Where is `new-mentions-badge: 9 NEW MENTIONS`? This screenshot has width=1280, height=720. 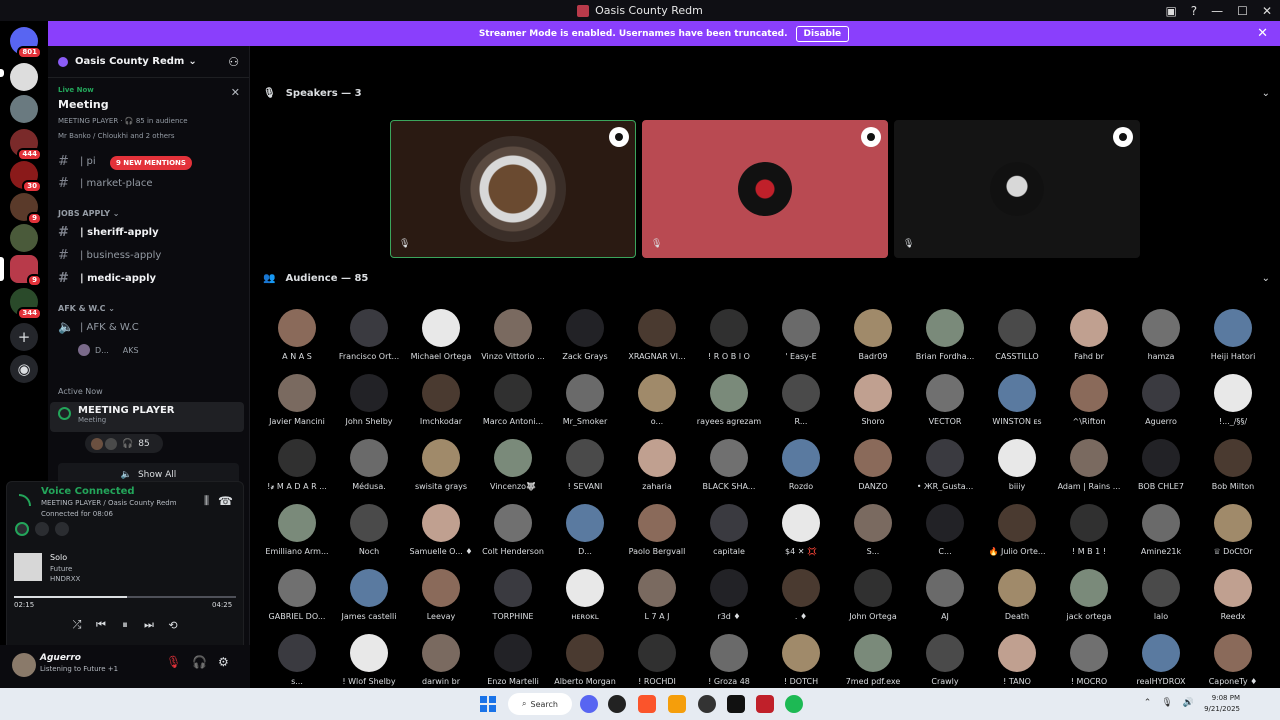 new-mentions-badge: 9 NEW MENTIONS is located at coordinates (151, 163).